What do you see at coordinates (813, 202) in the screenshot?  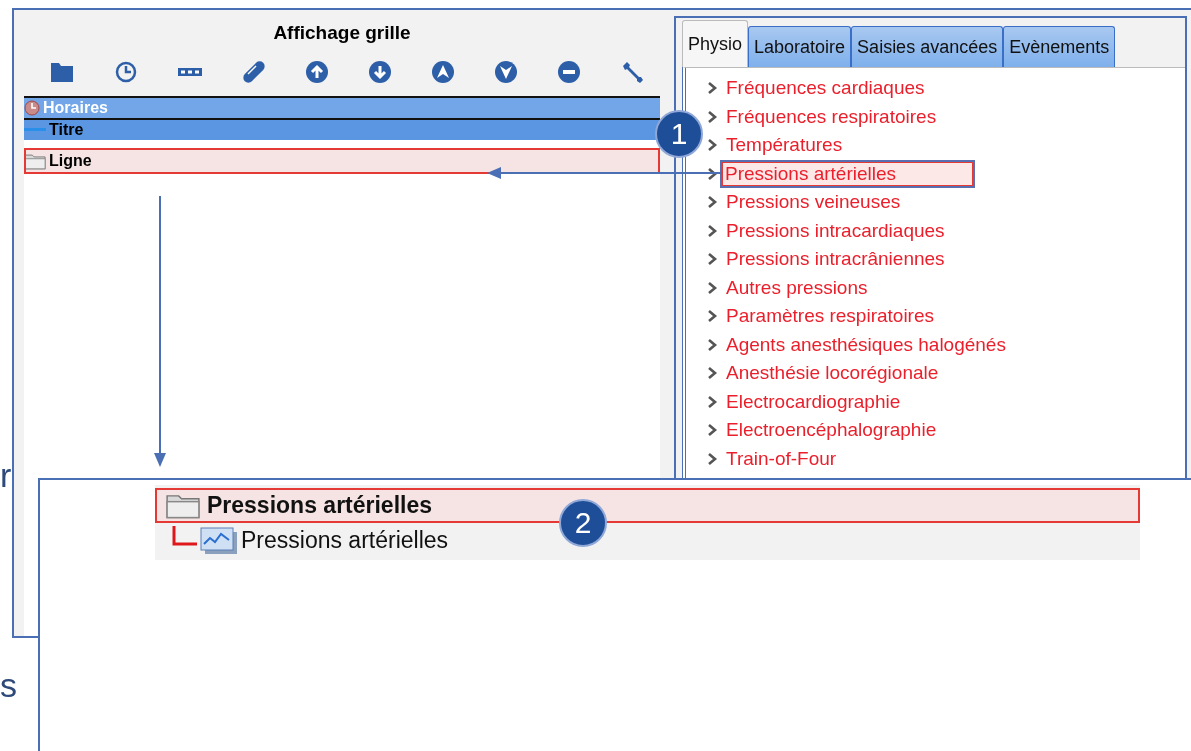 I see `list-item: Pressions veineuses` at bounding box center [813, 202].